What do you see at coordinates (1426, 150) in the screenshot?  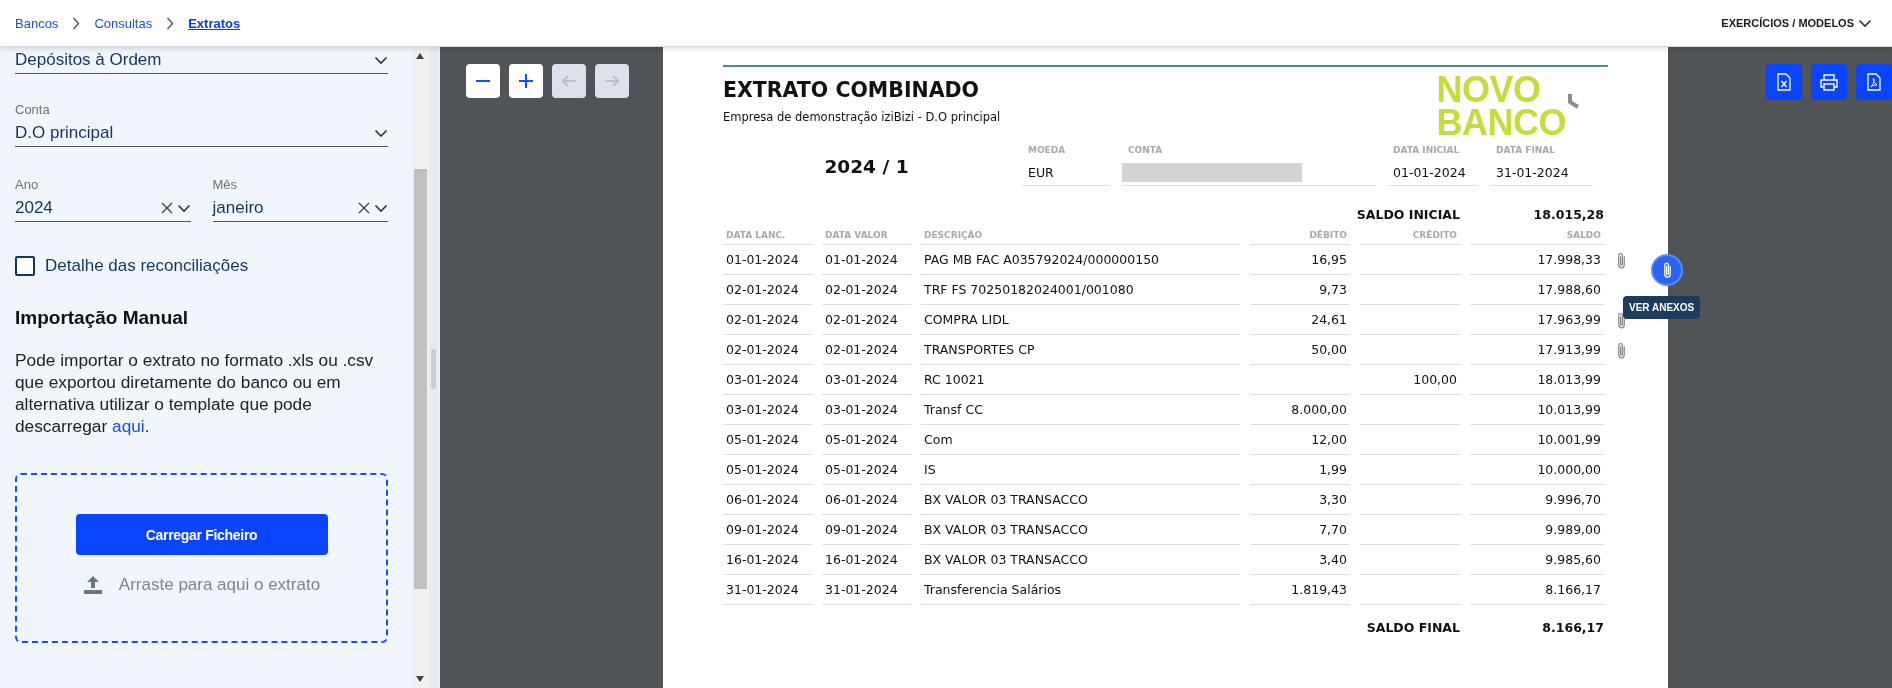 I see `field-label: DATA INICIAL` at bounding box center [1426, 150].